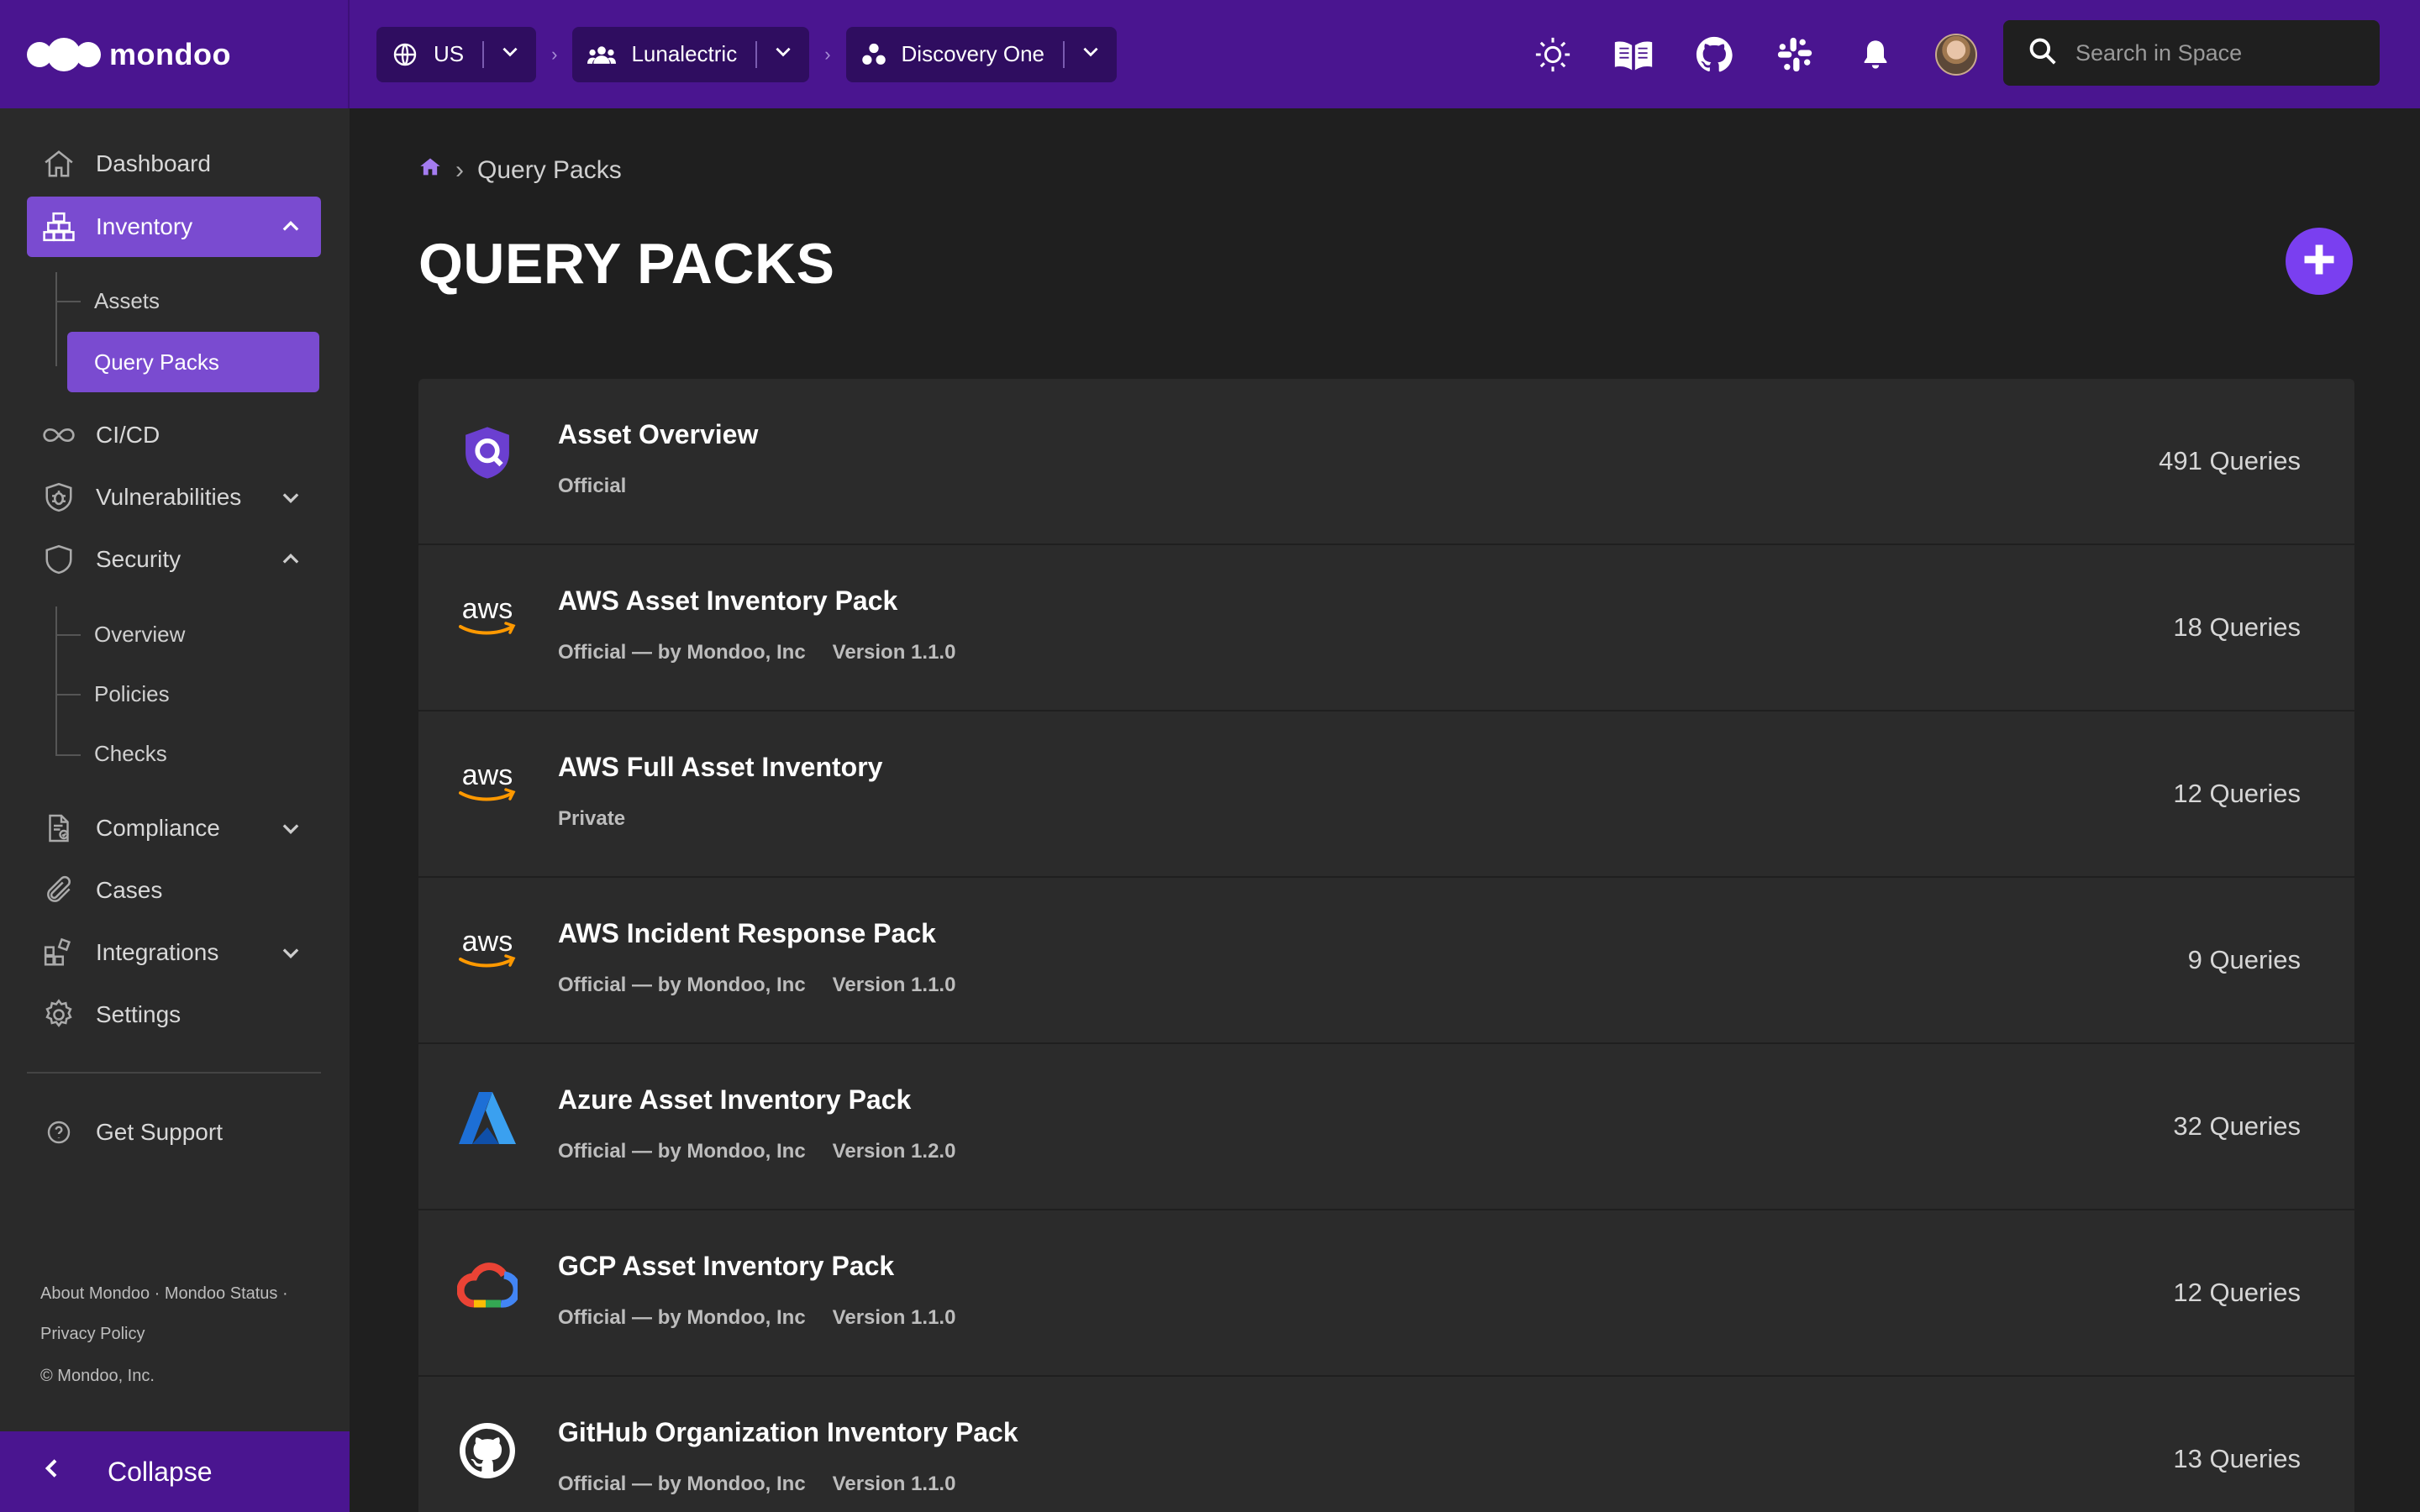 The image size is (2420, 1512). What do you see at coordinates (720, 767) in the screenshot?
I see `pack-title: AWS Full Asset Inventory` at bounding box center [720, 767].